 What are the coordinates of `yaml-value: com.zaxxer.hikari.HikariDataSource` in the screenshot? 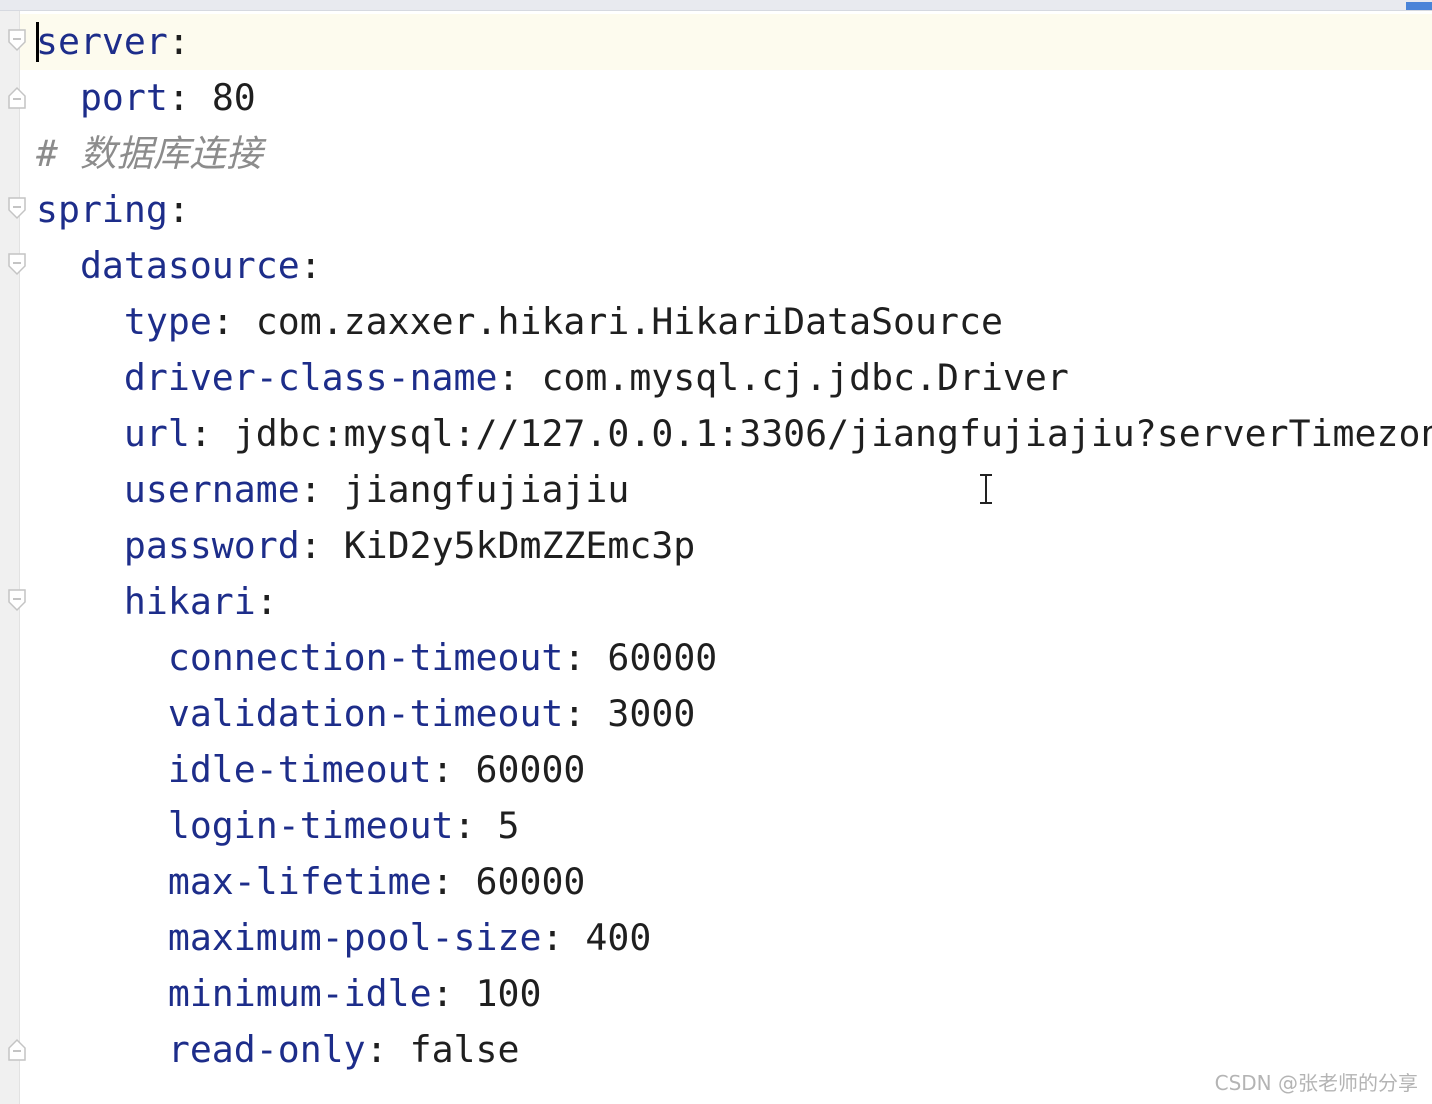 It's located at (629, 321).